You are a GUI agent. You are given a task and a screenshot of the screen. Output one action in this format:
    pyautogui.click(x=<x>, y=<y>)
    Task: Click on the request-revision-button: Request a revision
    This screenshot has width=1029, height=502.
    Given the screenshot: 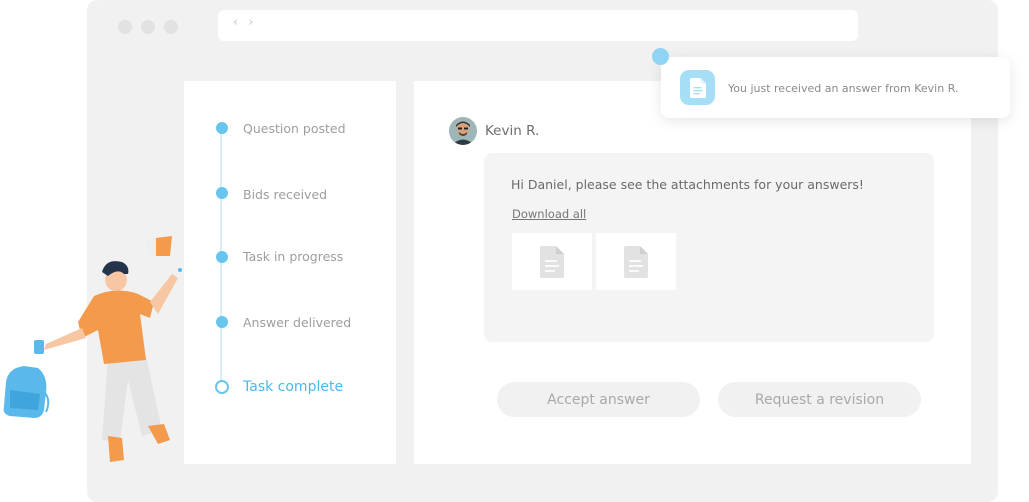 What is the action you would take?
    pyautogui.click(x=819, y=399)
    